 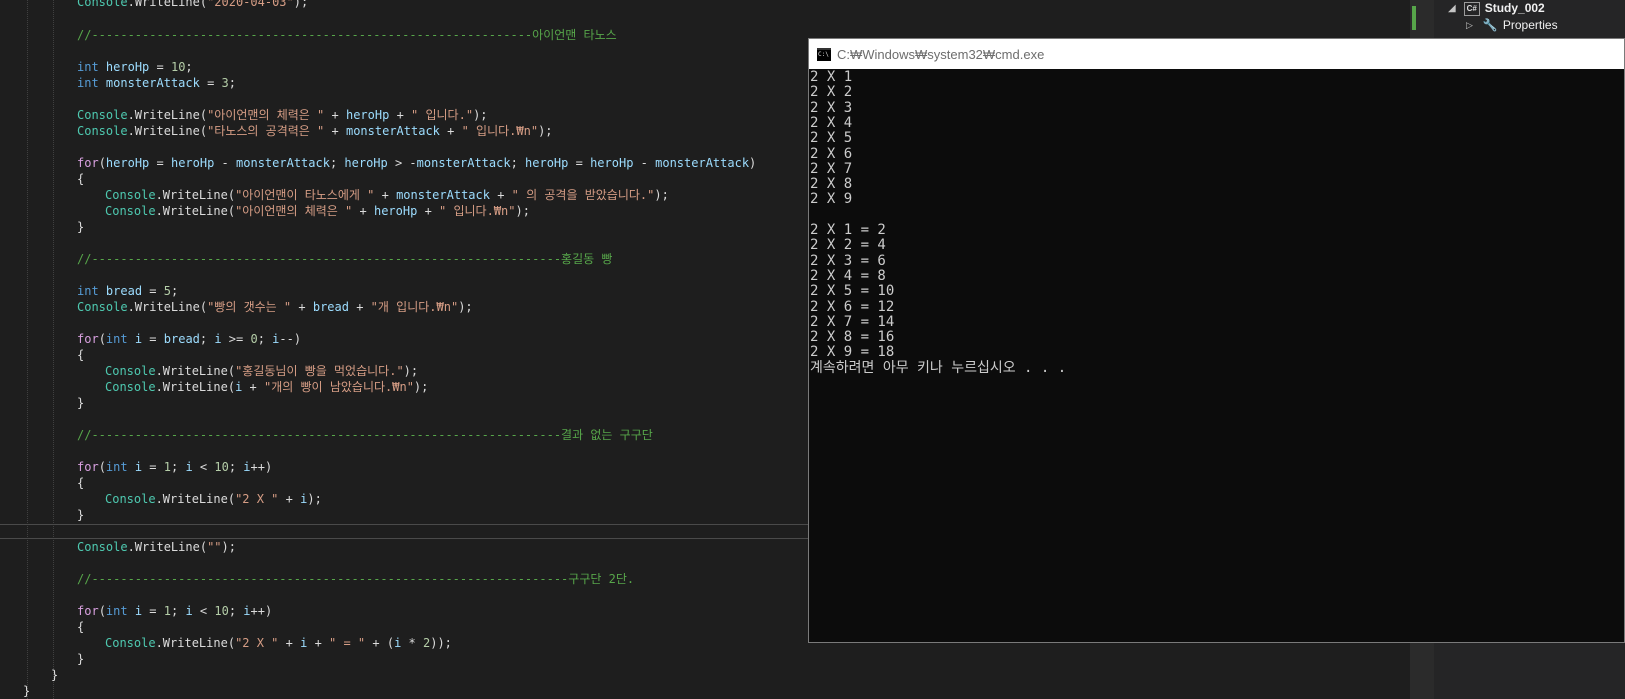 What do you see at coordinates (236, 339) in the screenshot?
I see `code-token: >=` at bounding box center [236, 339].